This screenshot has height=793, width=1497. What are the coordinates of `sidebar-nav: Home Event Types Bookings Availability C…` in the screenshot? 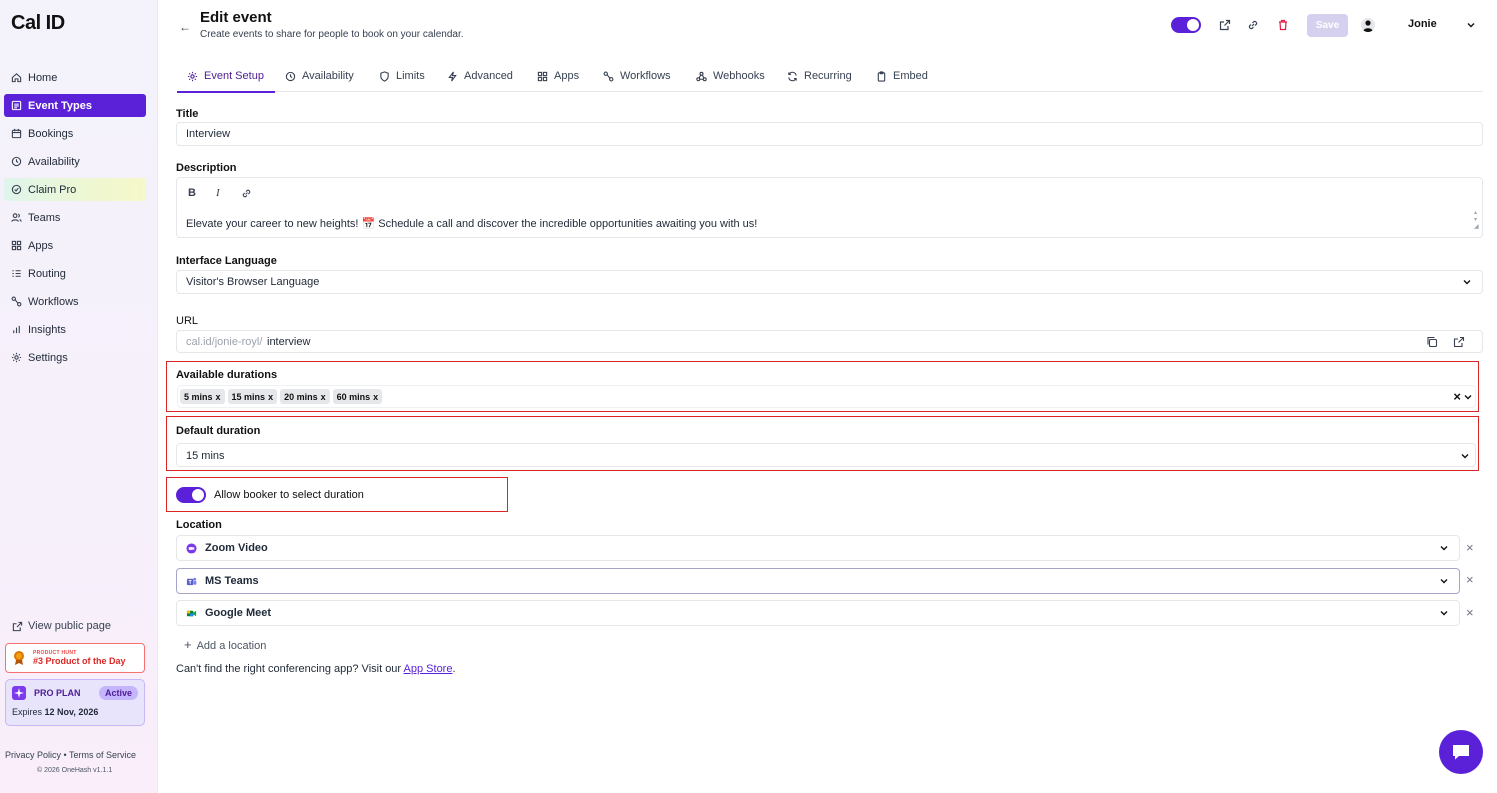 It's located at (75, 220).